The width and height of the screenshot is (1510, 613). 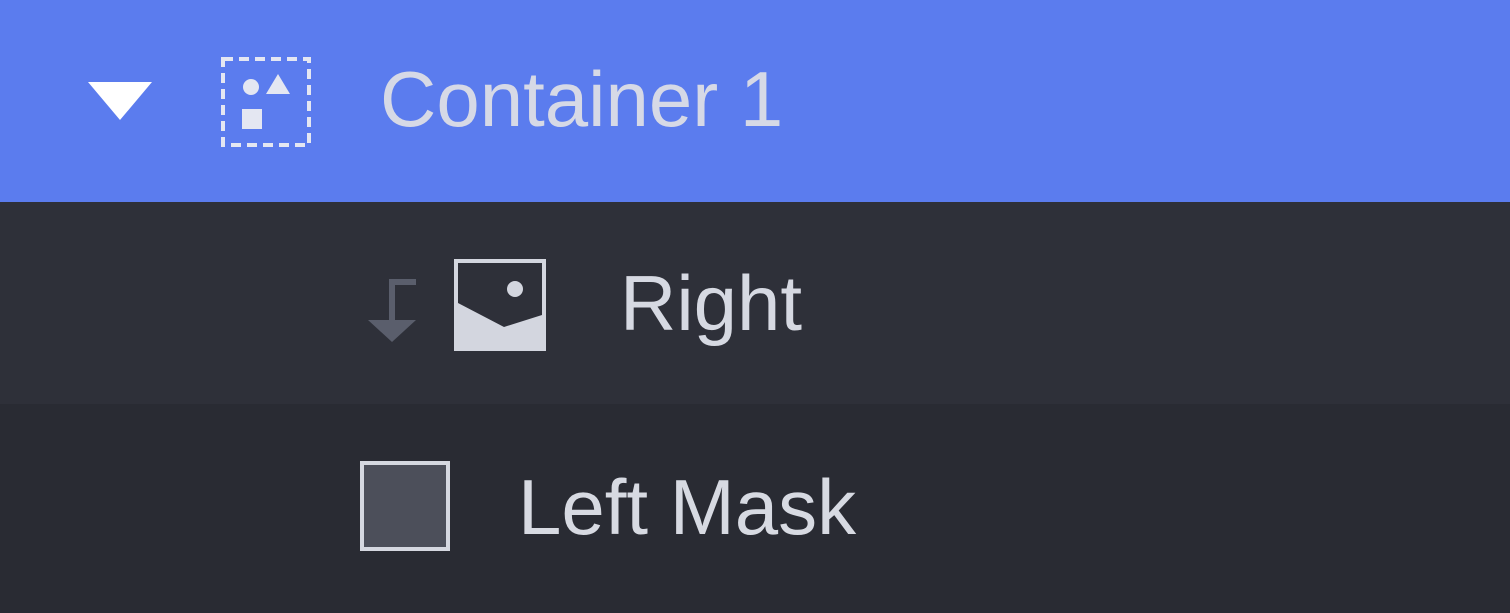 What do you see at coordinates (687, 507) in the screenshot?
I see `layer-label: Left Mask` at bounding box center [687, 507].